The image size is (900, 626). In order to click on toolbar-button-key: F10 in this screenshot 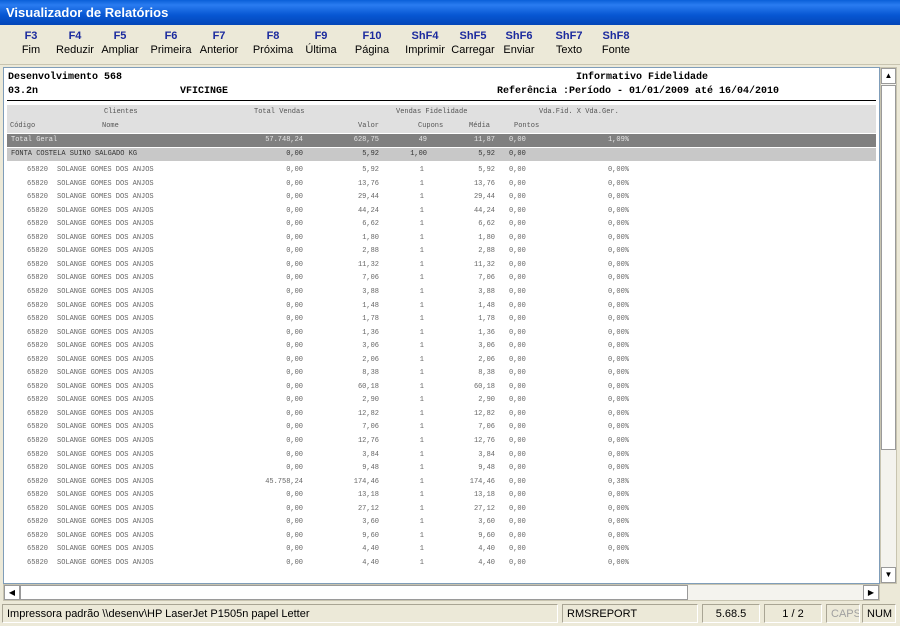, I will do `click(372, 36)`.